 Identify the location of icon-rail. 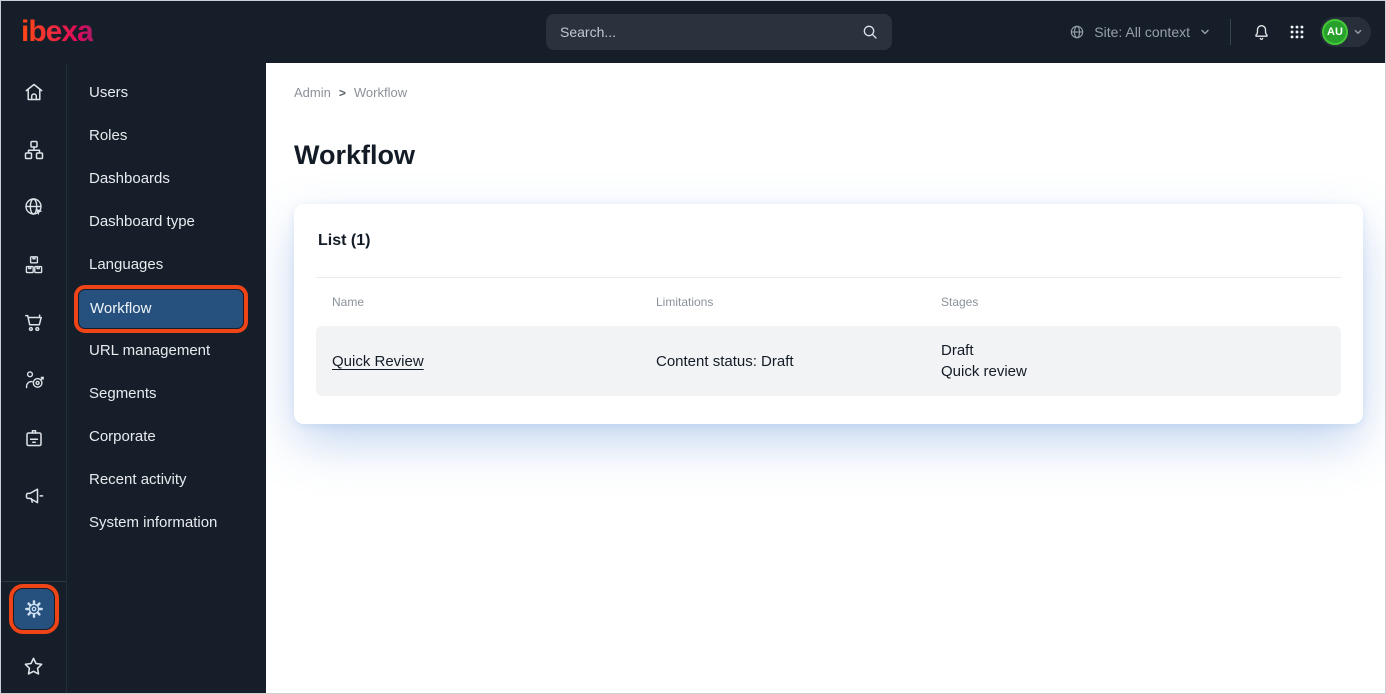
(34, 378).